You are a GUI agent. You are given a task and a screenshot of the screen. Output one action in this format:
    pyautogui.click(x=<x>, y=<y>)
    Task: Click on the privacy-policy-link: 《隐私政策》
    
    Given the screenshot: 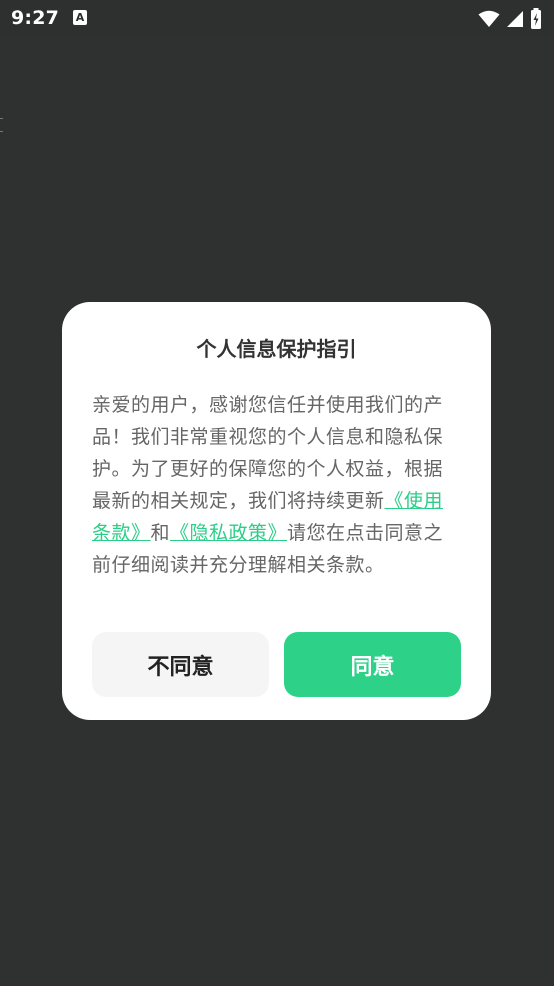 What is the action you would take?
    pyautogui.click(x=228, y=533)
    